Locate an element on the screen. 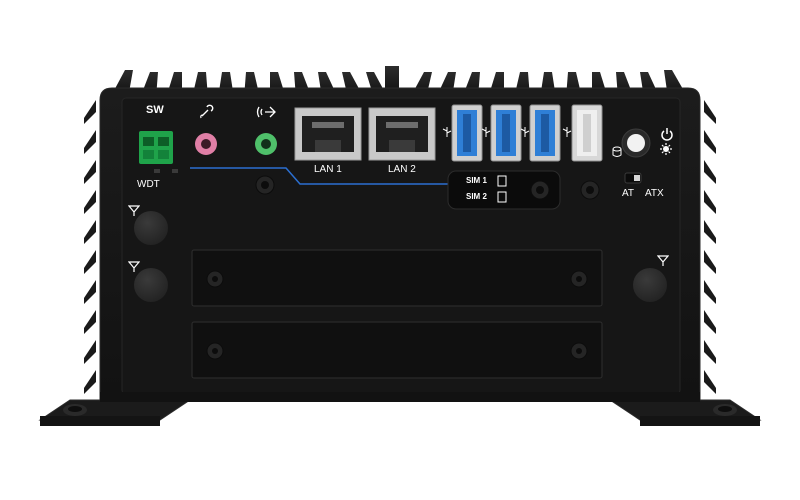  sim-tray is located at coordinates (504, 190).